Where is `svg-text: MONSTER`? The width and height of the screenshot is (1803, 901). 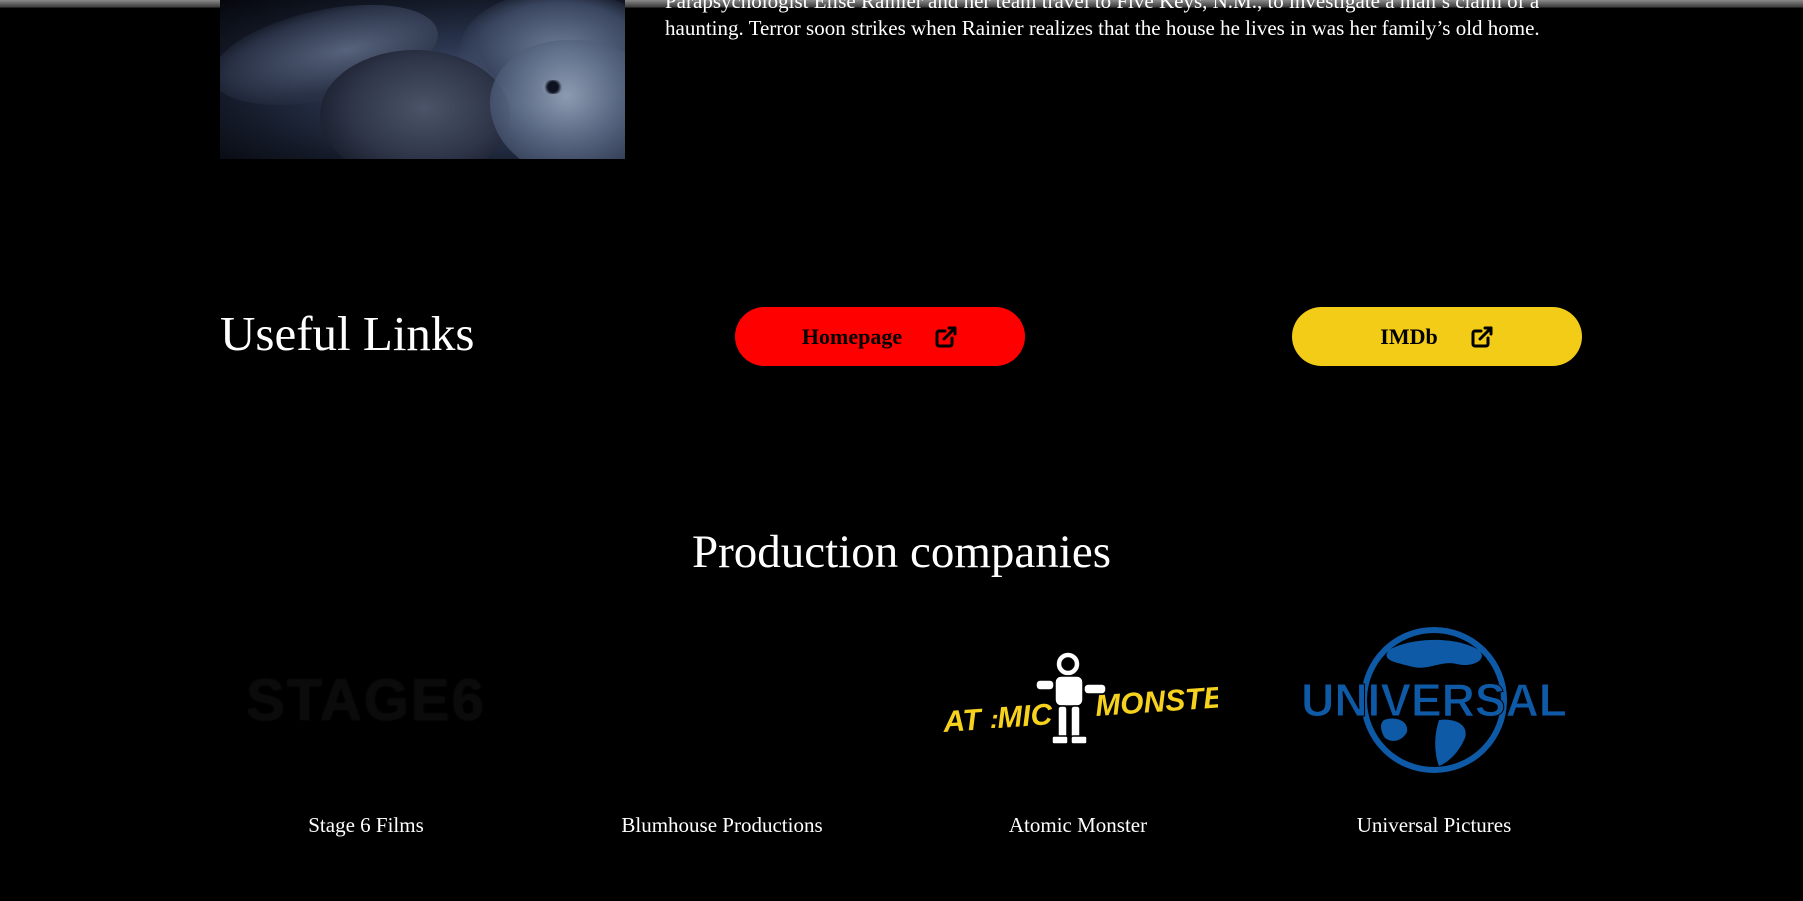
svg-text: MONSTER is located at coordinates (1156, 701).